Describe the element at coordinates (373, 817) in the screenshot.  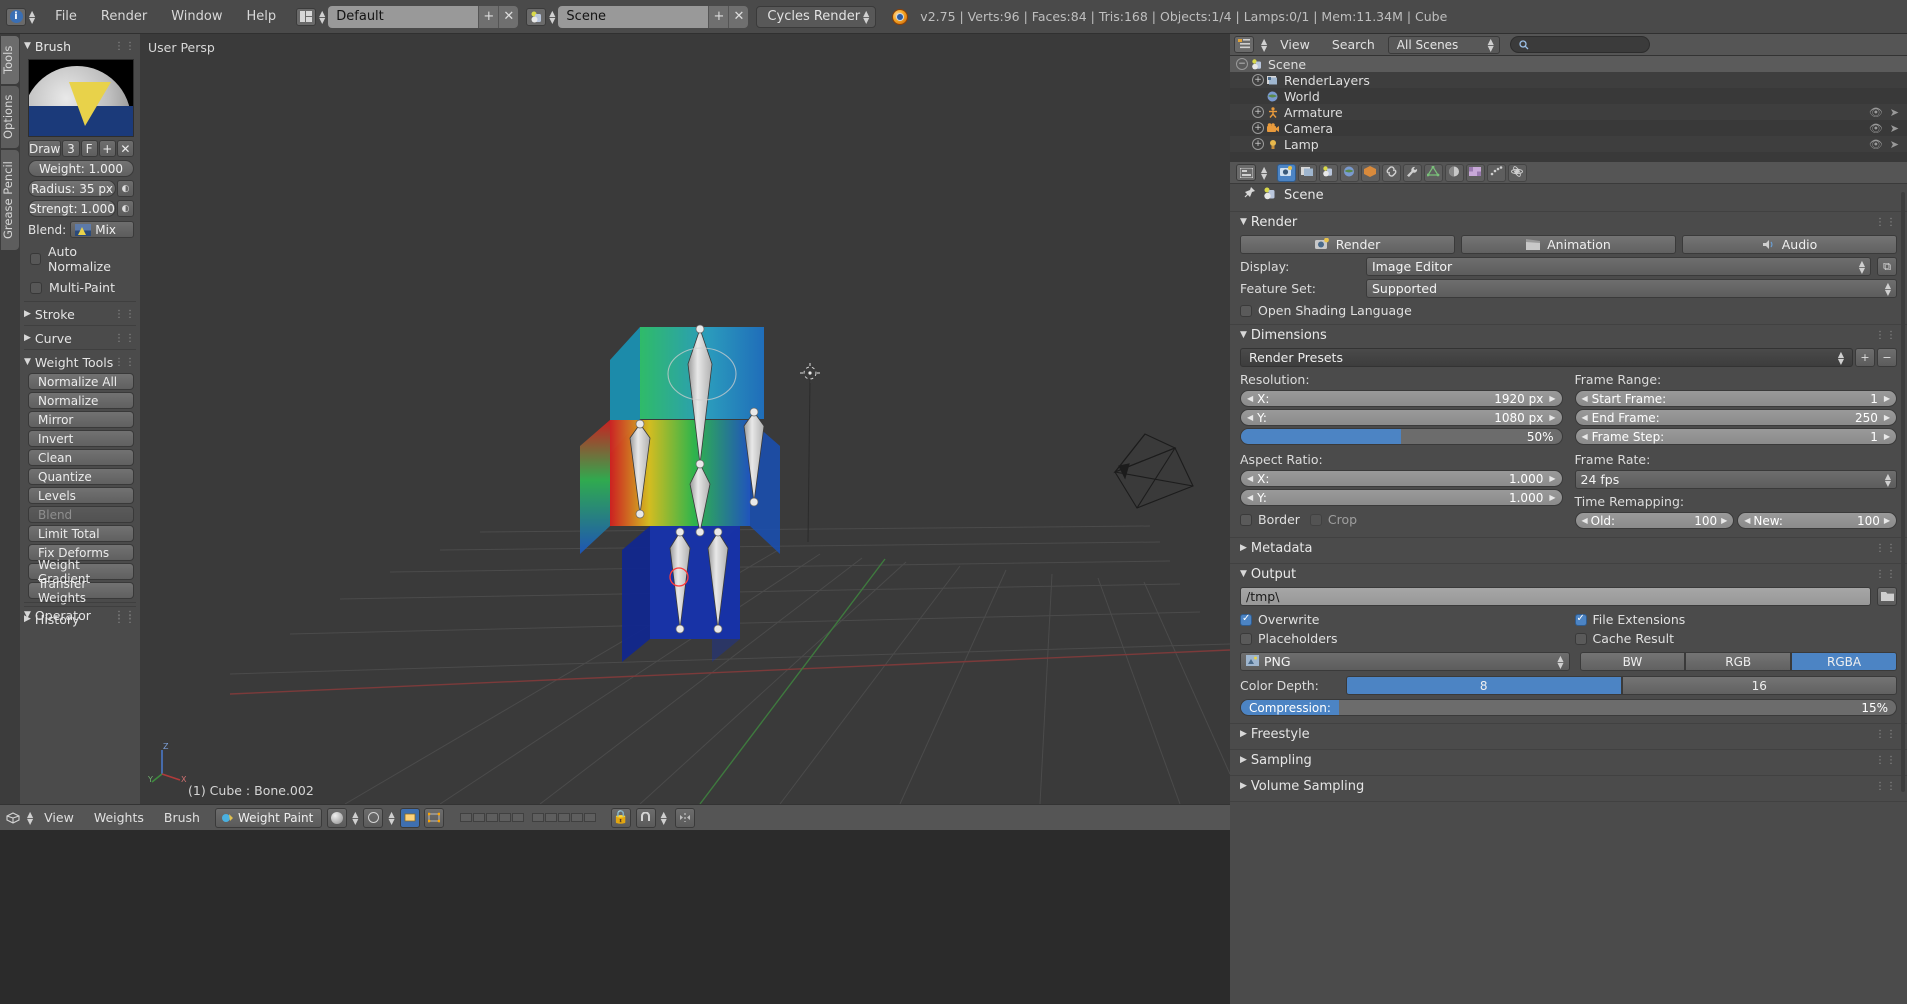
I see `pivot-point-icon` at that location.